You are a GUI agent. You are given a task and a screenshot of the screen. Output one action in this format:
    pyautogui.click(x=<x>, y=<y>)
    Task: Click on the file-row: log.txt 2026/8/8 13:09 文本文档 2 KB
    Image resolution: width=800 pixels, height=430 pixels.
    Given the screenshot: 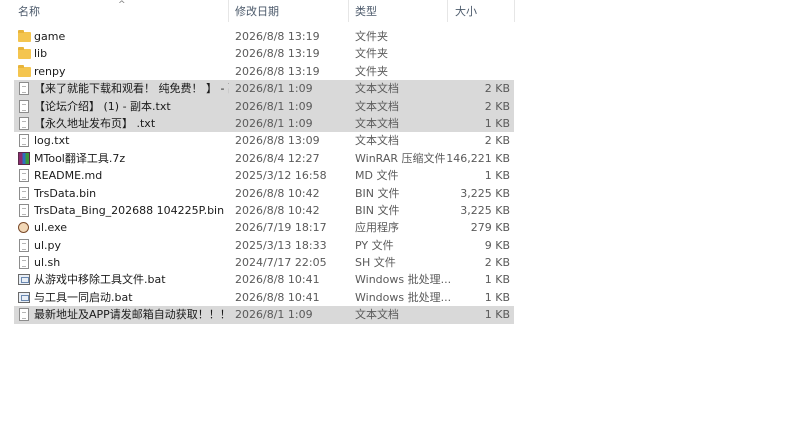 What is the action you would take?
    pyautogui.click(x=264, y=140)
    